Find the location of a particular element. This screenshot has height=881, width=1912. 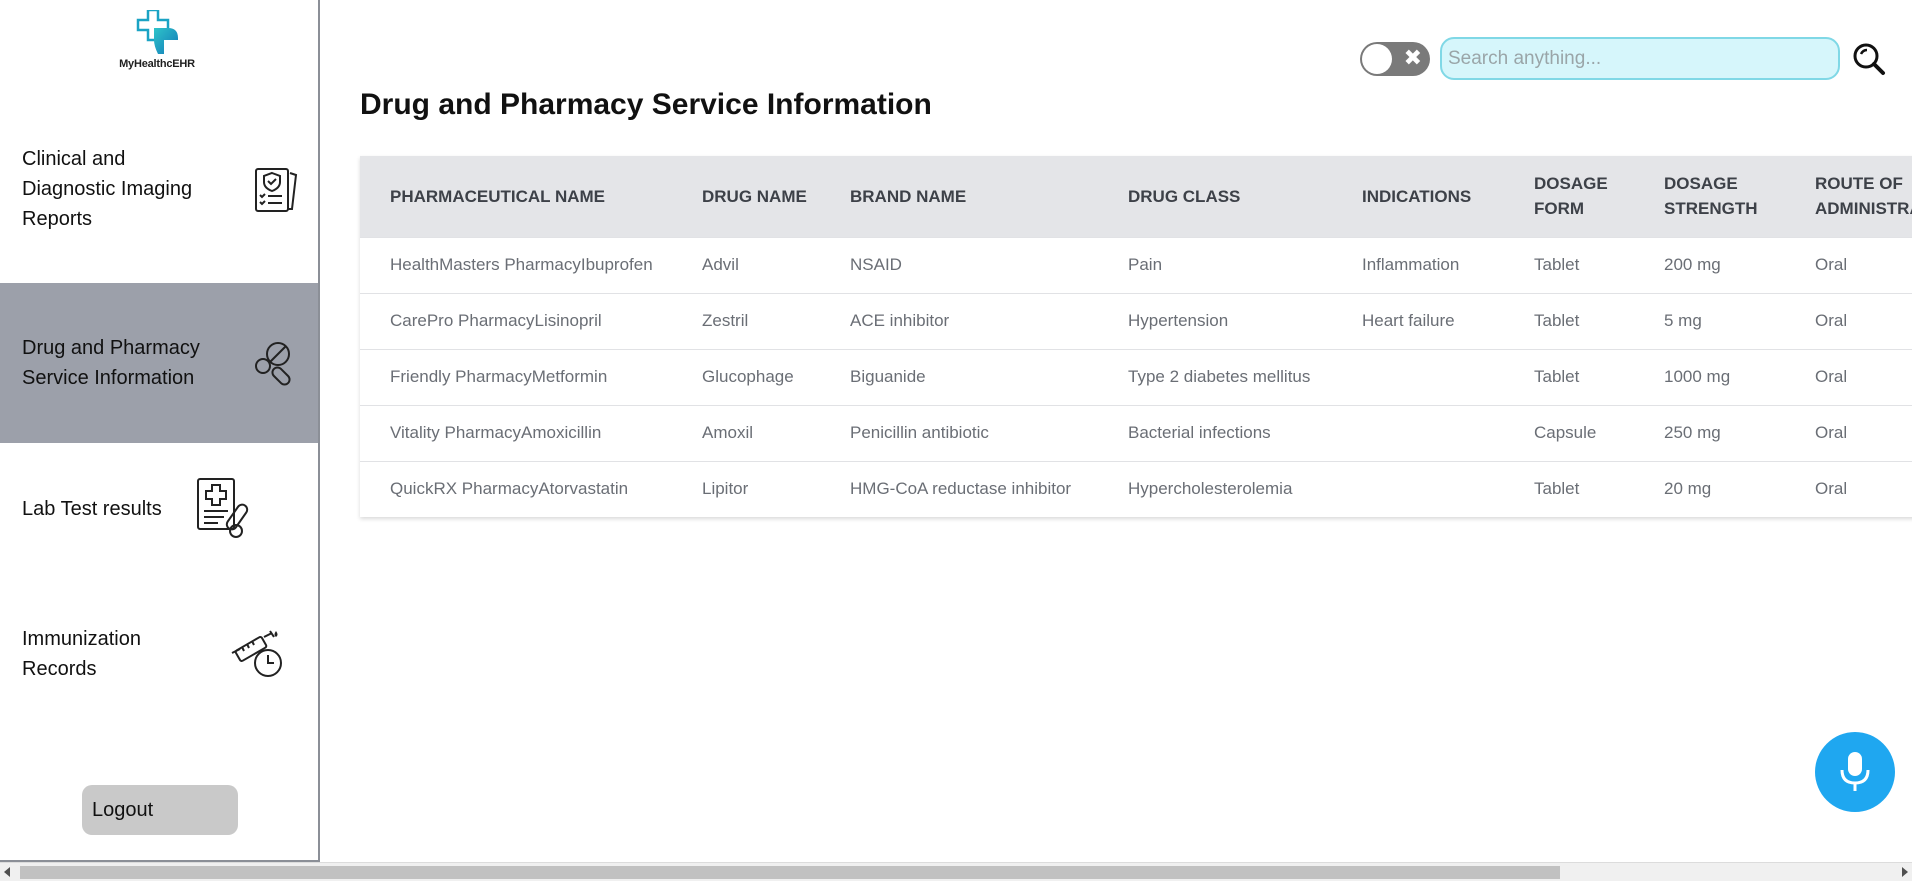

table-cell: Amoxil is located at coordinates (728, 432).